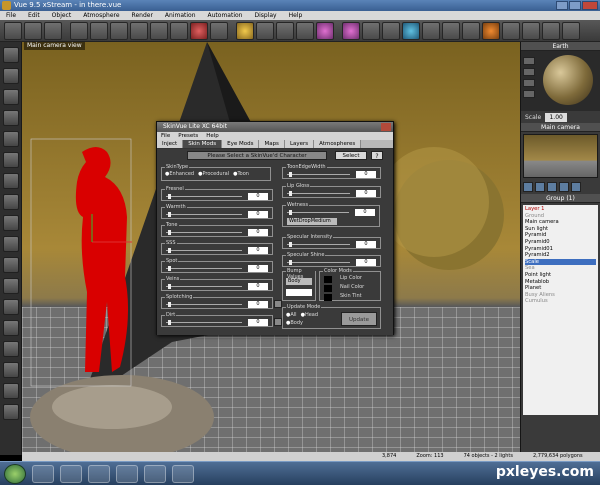 The image size is (600, 485). Describe the element at coordinates (10, 307) in the screenshot. I see `cloud-tool-icon` at that location.